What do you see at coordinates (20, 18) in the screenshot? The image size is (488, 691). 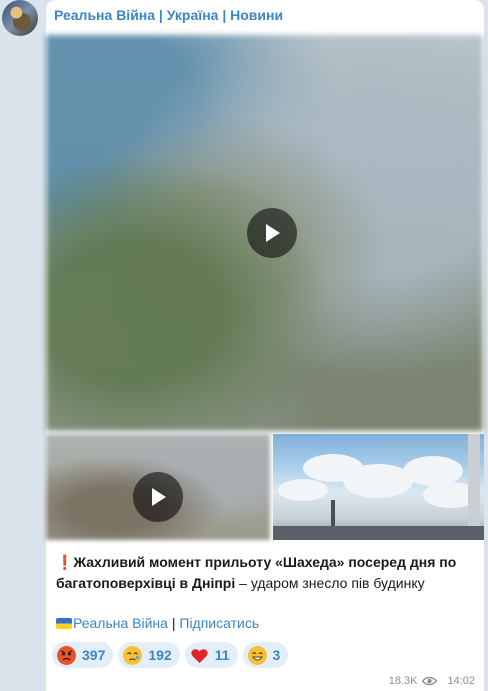 I see `channel-avatar` at bounding box center [20, 18].